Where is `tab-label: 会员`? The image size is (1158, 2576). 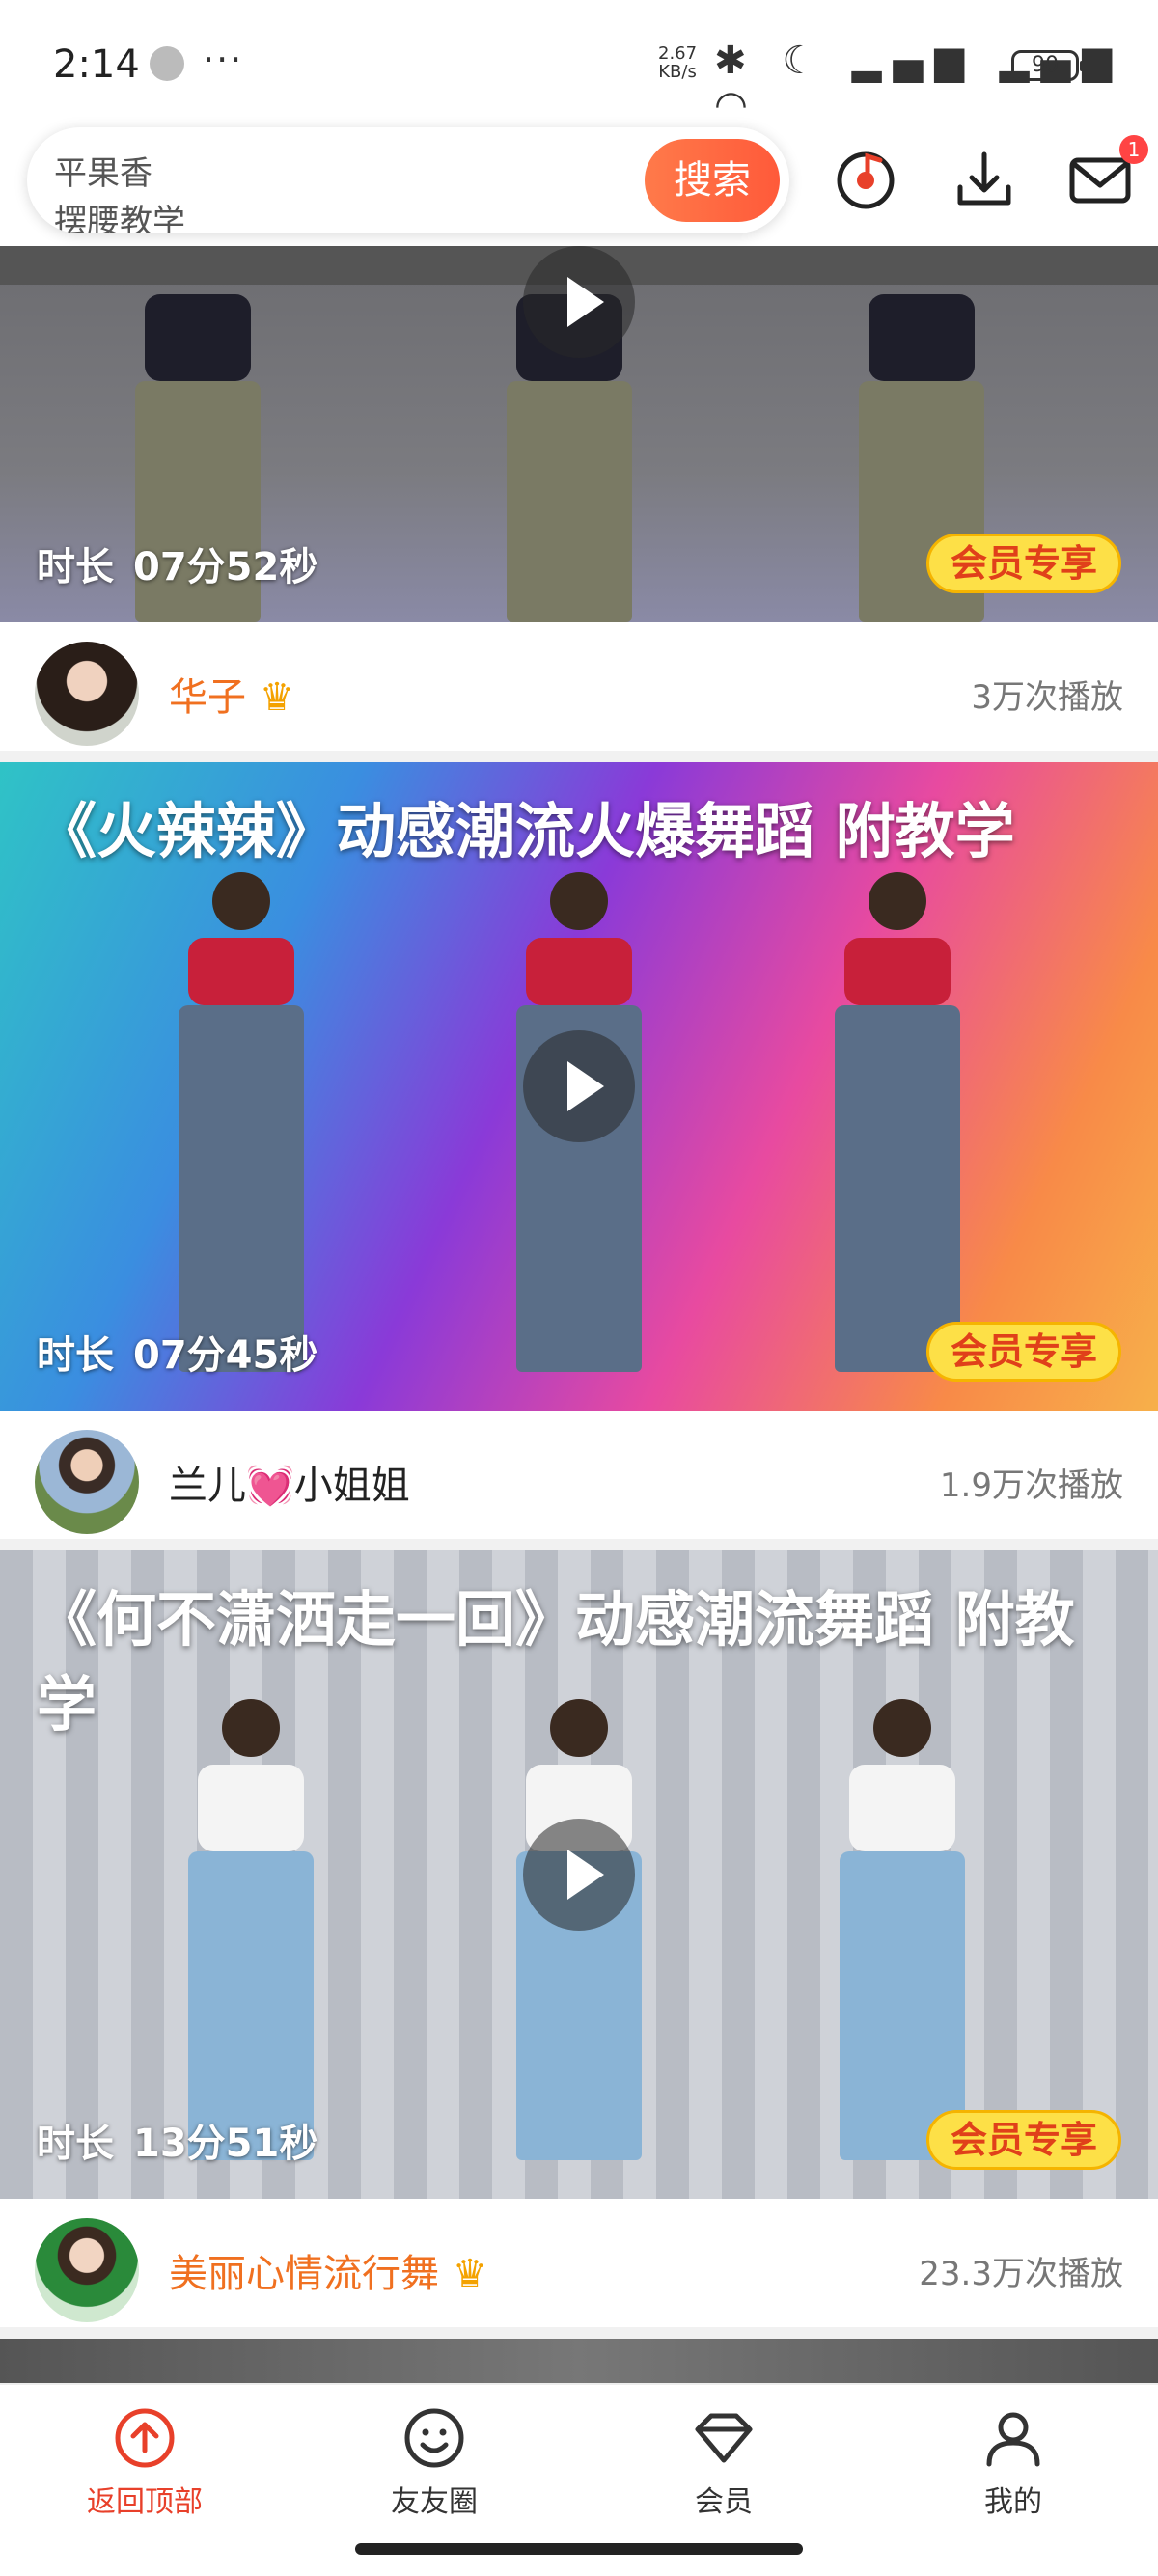
tab-label: 会员 is located at coordinates (724, 2502).